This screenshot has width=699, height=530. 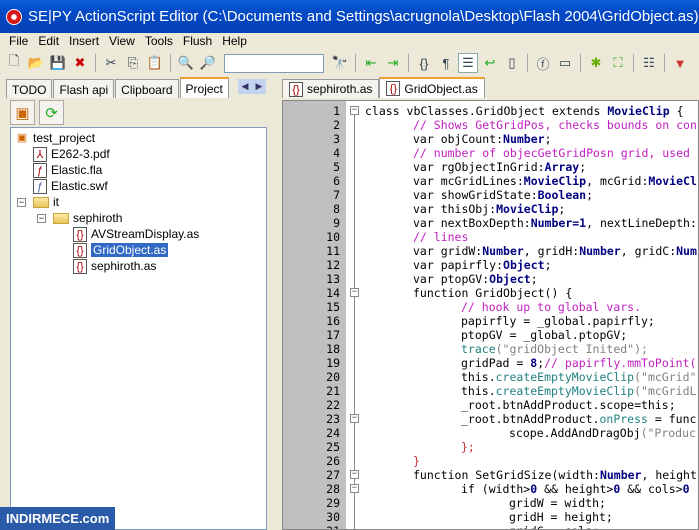 What do you see at coordinates (596, 63) in the screenshot?
I see `debug-icon: ✱` at bounding box center [596, 63].